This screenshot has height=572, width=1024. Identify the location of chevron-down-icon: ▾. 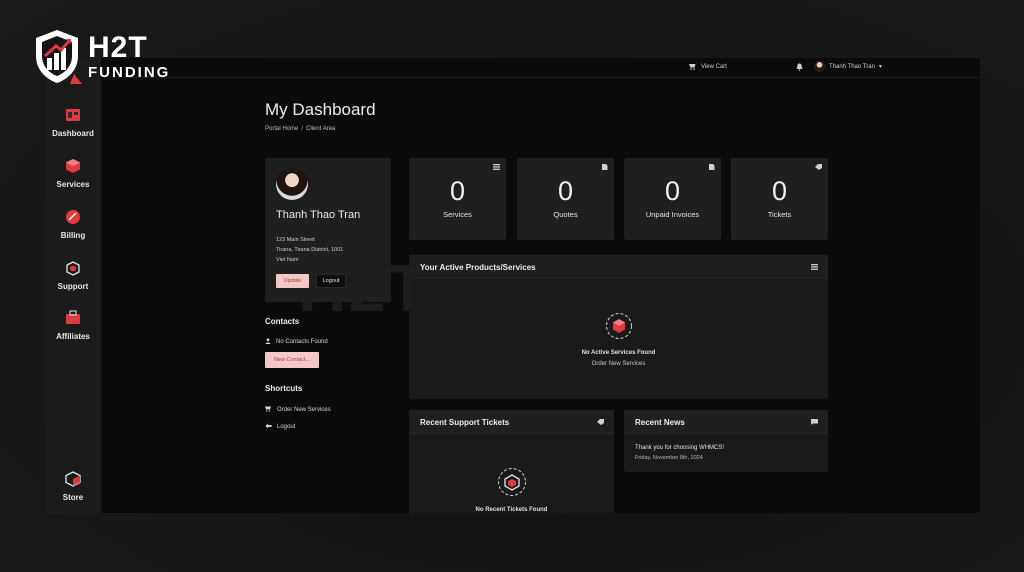
(880, 67).